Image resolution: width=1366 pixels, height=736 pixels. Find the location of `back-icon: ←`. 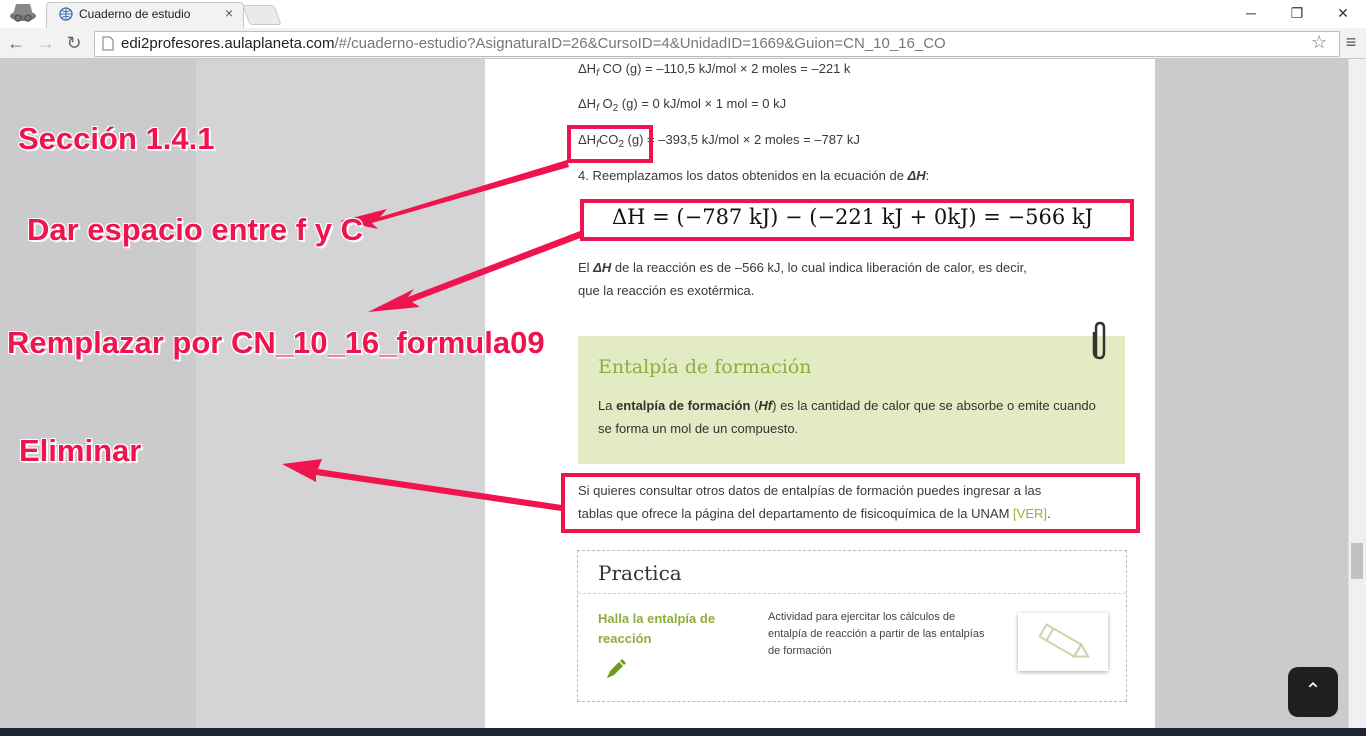

back-icon: ← is located at coordinates (16, 43).